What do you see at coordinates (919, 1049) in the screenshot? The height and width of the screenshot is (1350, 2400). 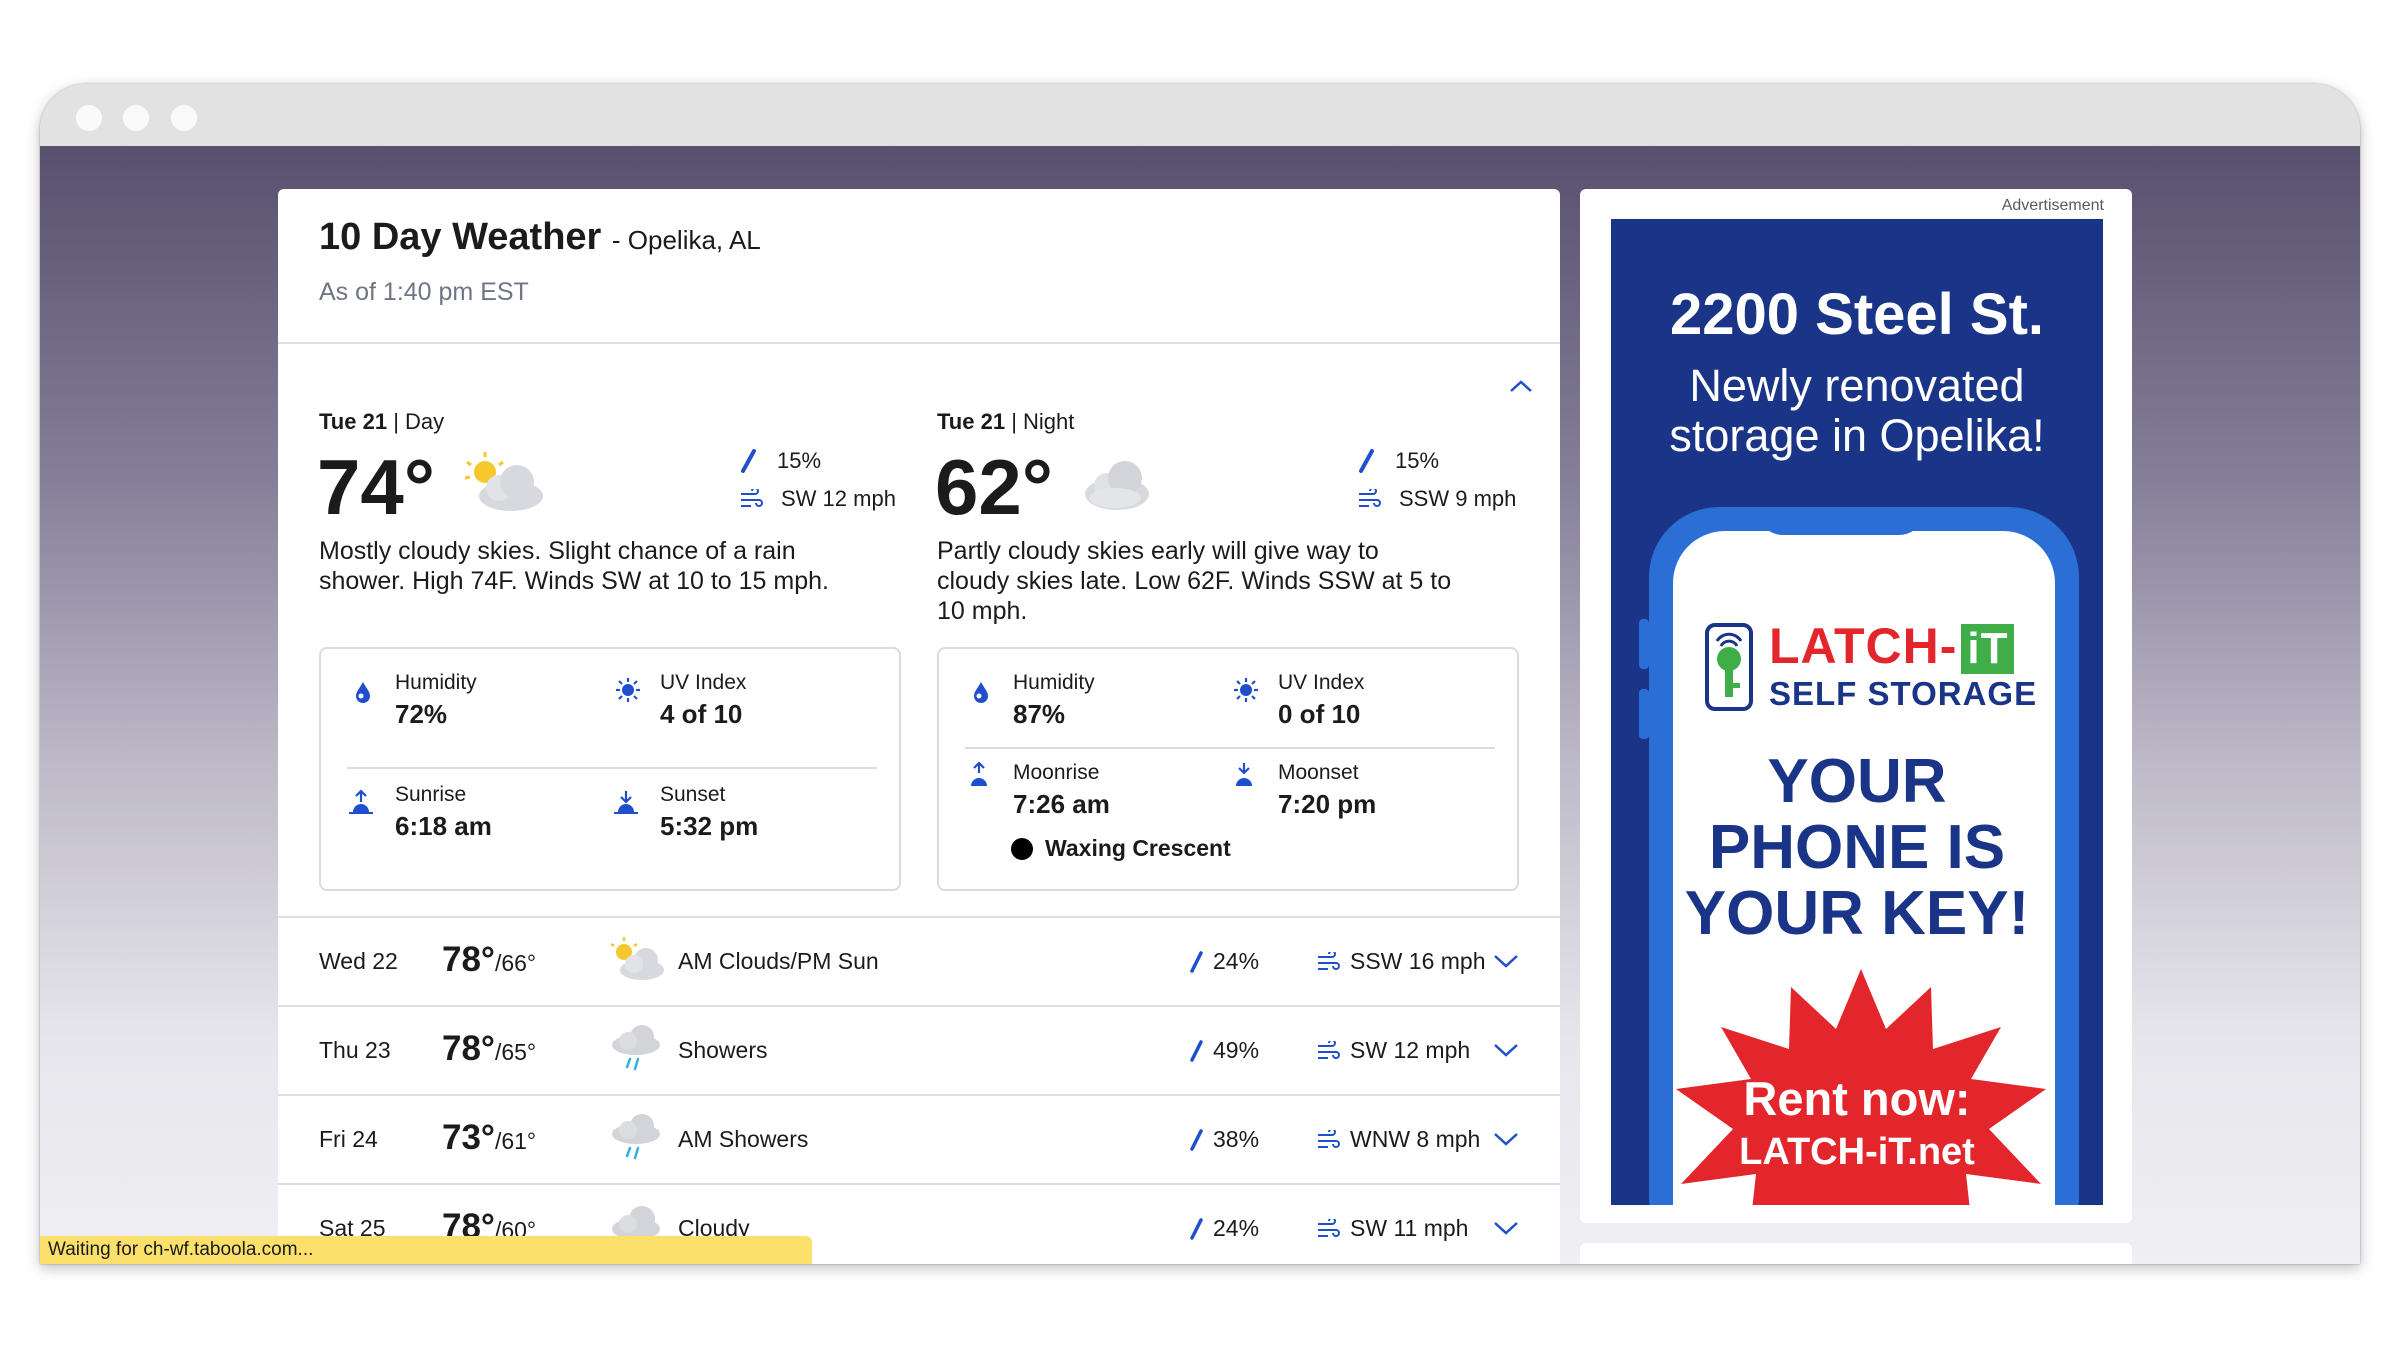 I see `forecast-row: Thu 23 78°/65° Showers 49% SW 12 mph` at bounding box center [919, 1049].